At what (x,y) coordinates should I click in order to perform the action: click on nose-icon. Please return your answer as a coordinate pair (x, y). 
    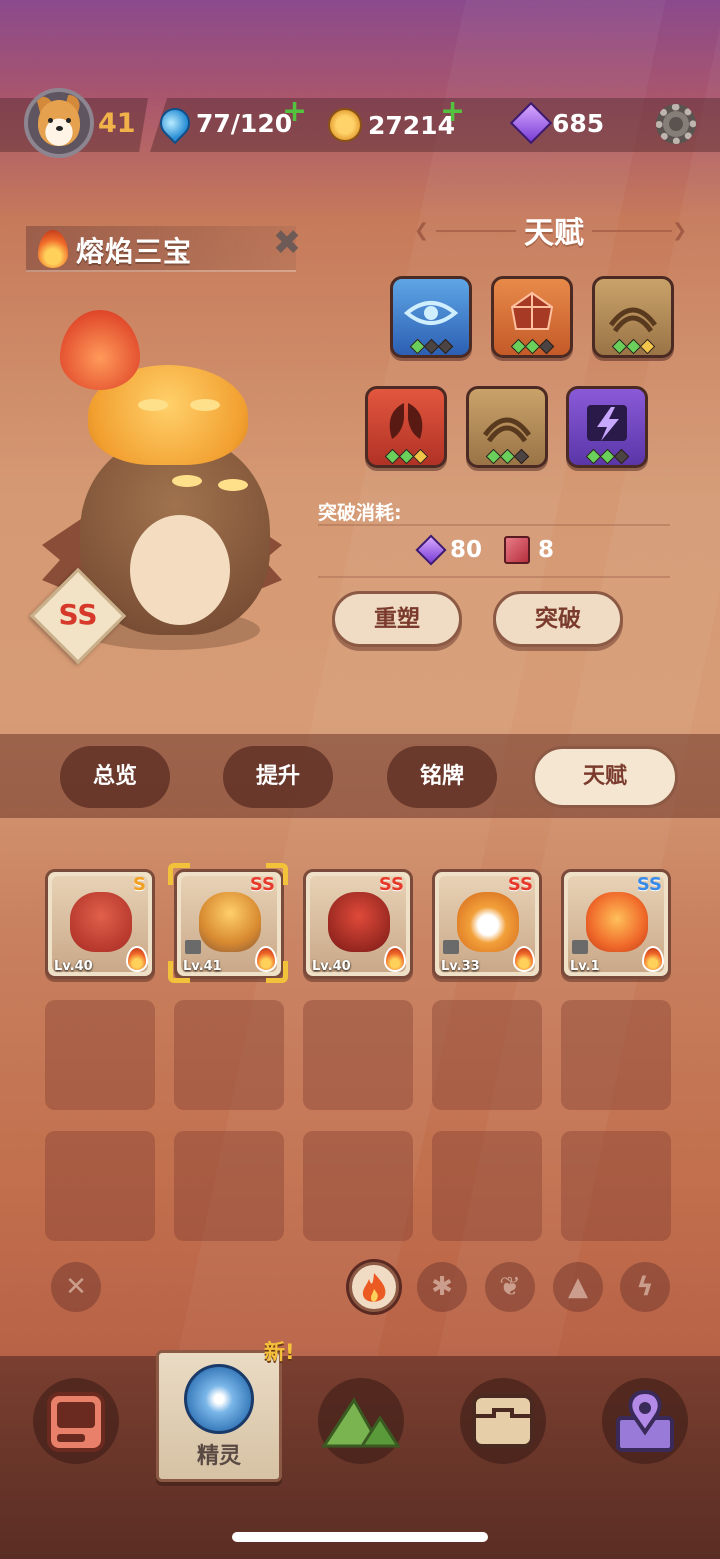
    Looking at the image, I should click on (59, 128).